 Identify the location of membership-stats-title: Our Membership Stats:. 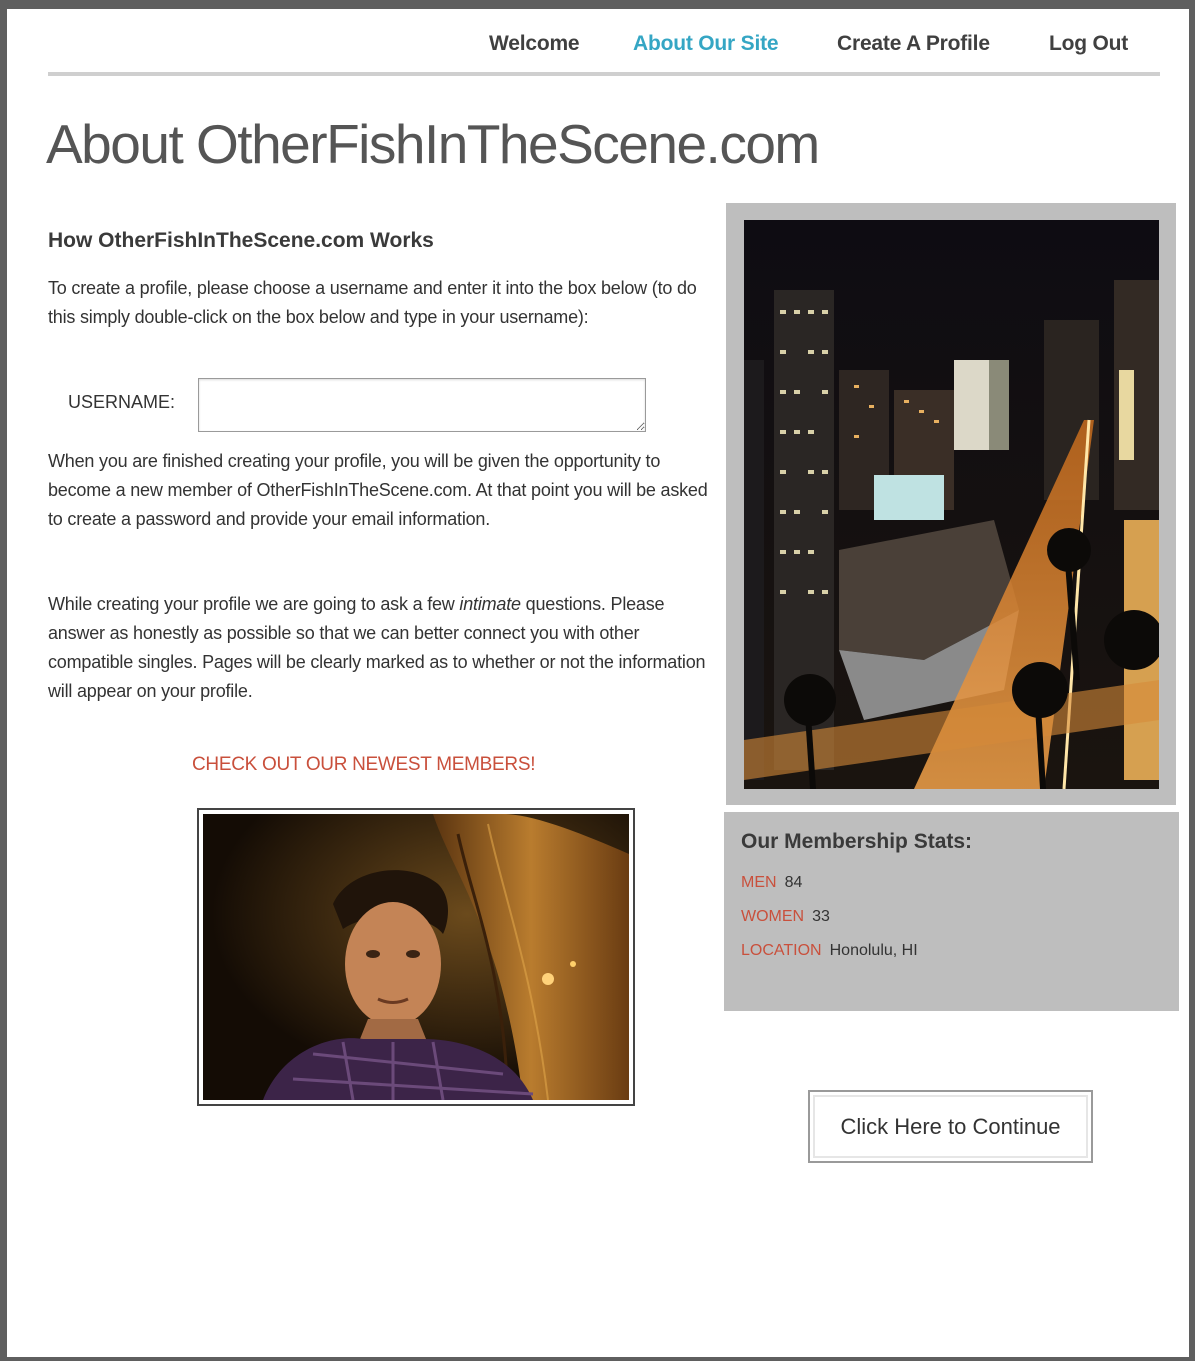
(857, 841).